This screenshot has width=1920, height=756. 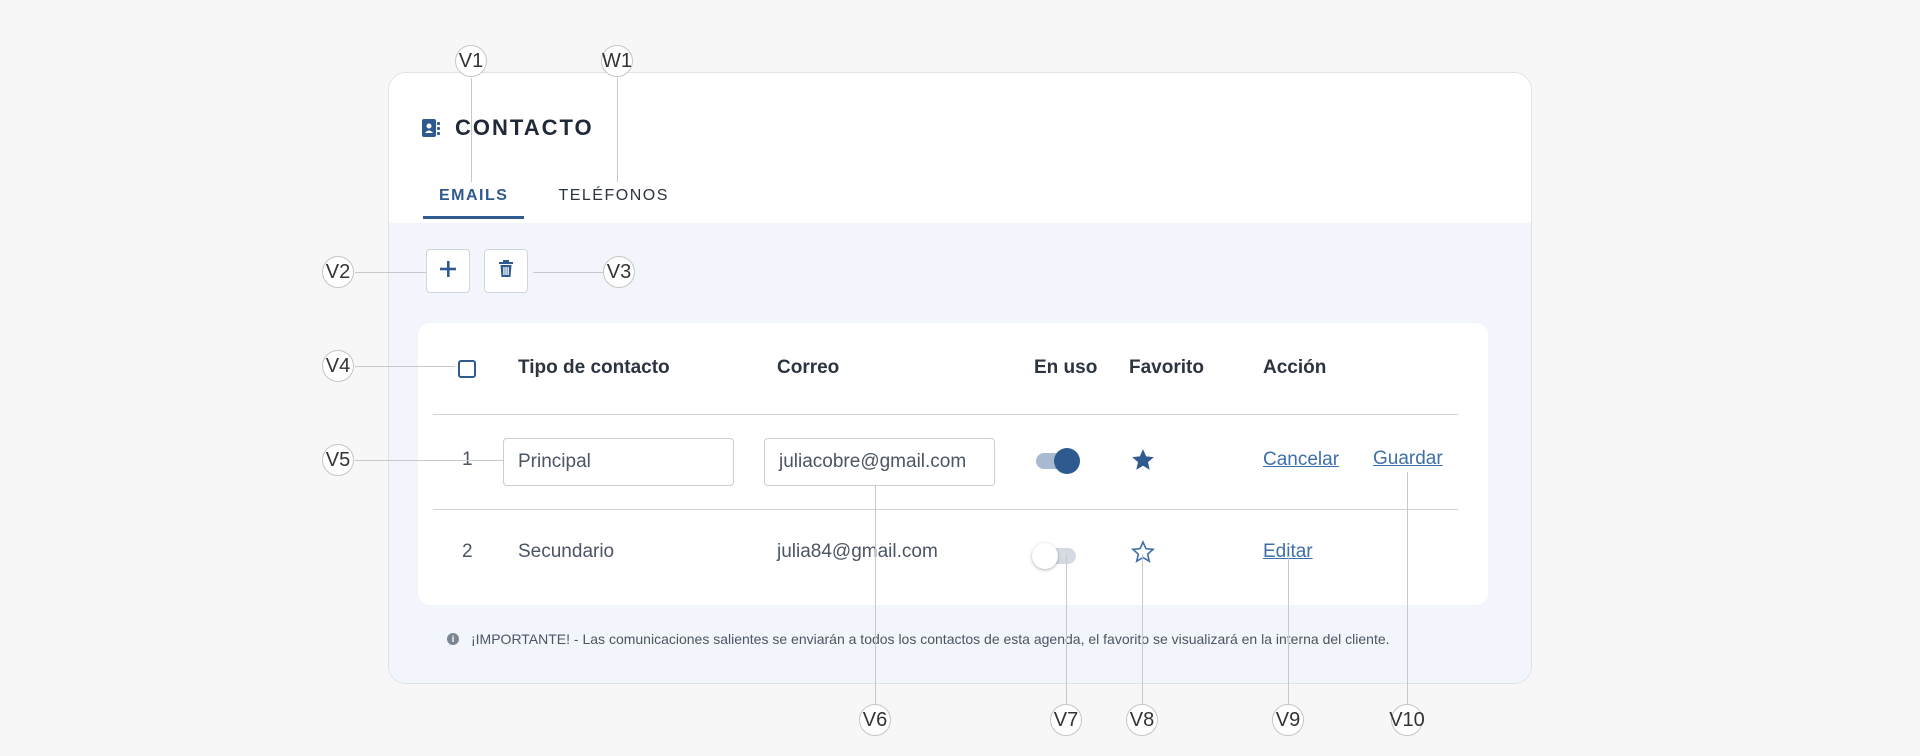 What do you see at coordinates (1143, 460) in the screenshot?
I see `star-filled-icon` at bounding box center [1143, 460].